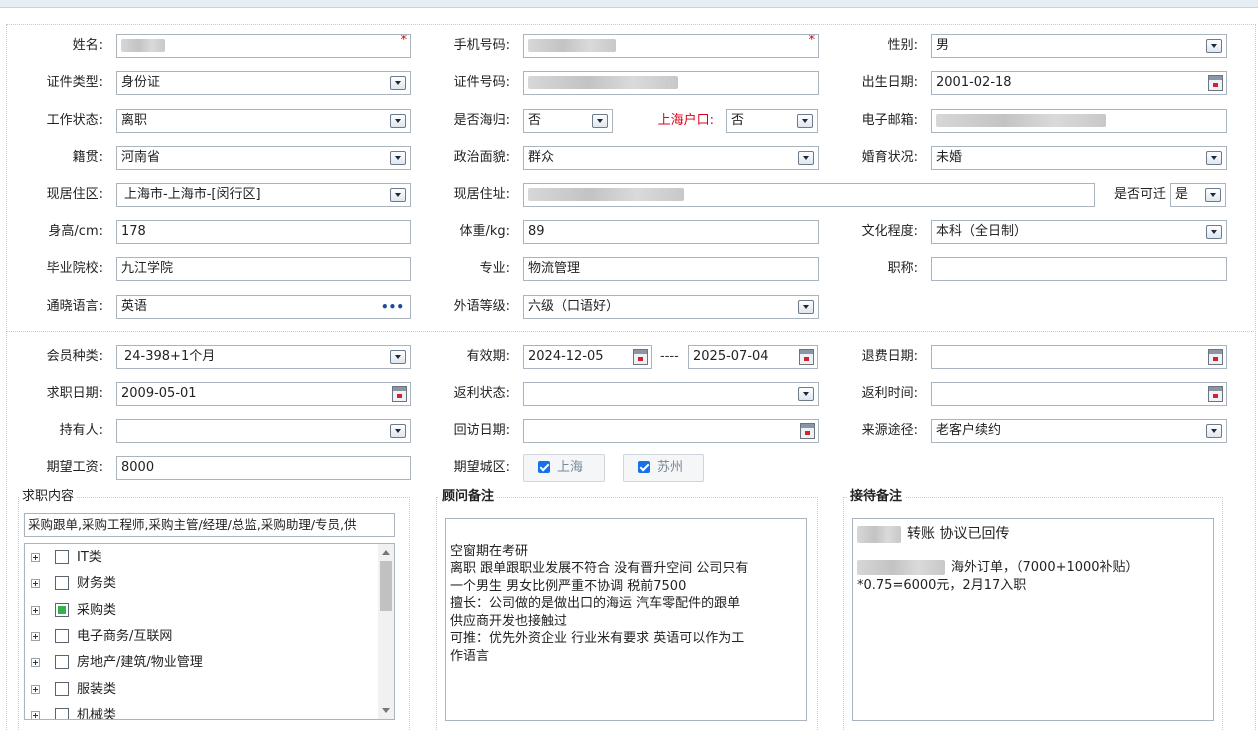 This screenshot has height=732, width=1258. I want to click on scroll-down-icon, so click(386, 710).